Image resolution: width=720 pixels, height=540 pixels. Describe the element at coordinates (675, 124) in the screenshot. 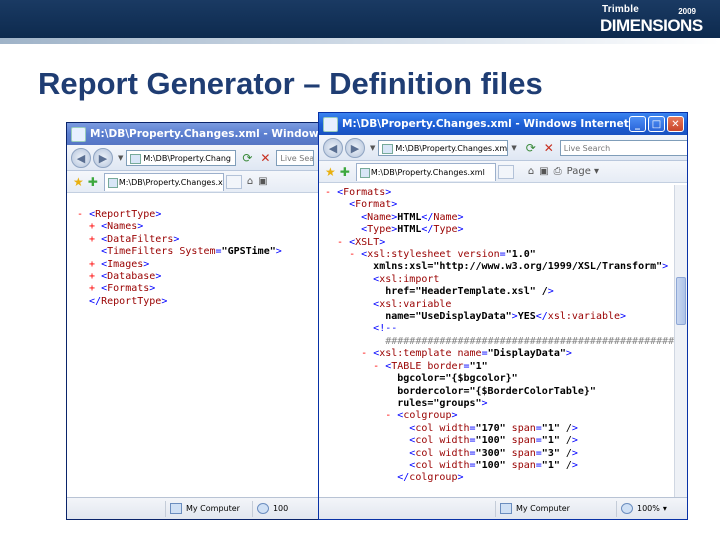

I see `close-button: ✕` at that location.